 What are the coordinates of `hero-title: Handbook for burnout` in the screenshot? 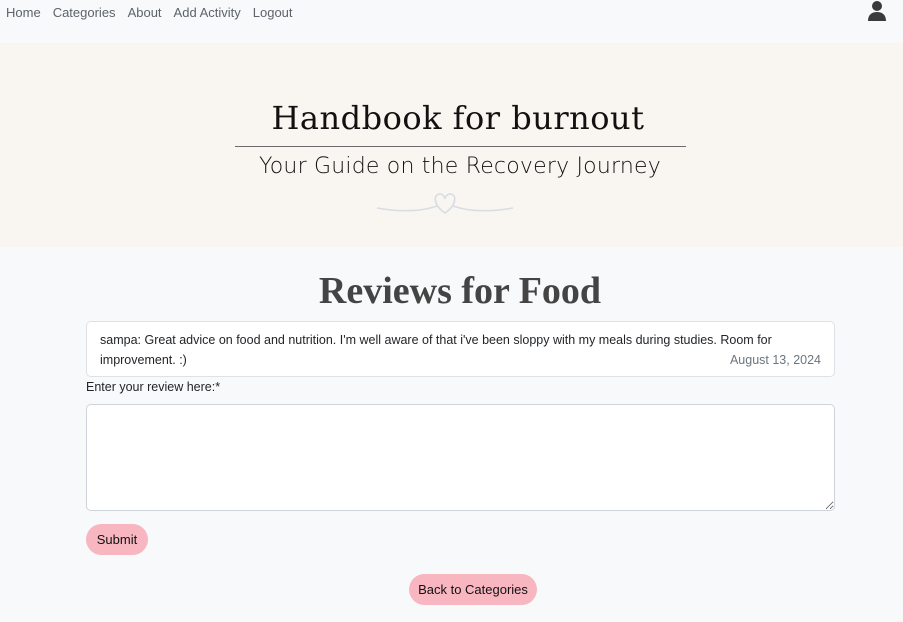 It's located at (458, 118).